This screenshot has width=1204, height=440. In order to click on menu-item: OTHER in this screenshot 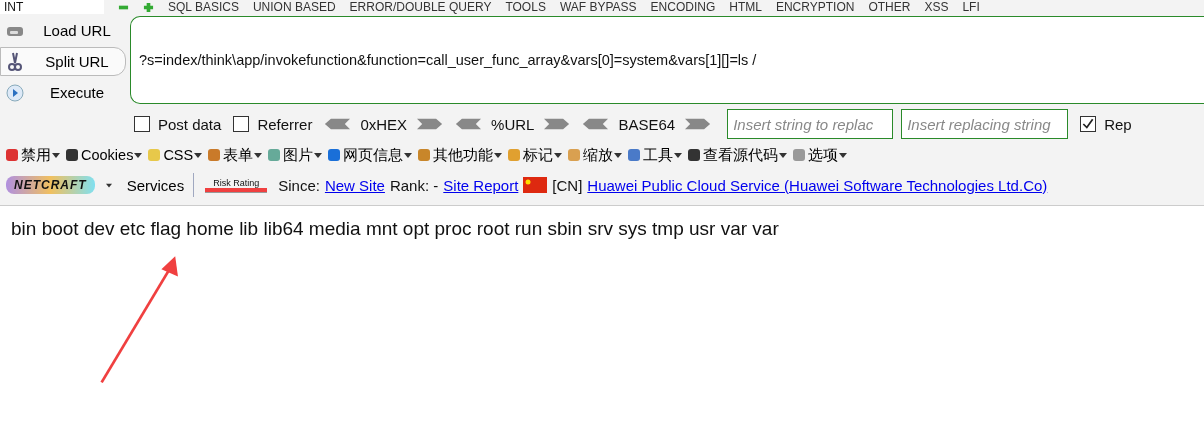, I will do `click(889, 7)`.